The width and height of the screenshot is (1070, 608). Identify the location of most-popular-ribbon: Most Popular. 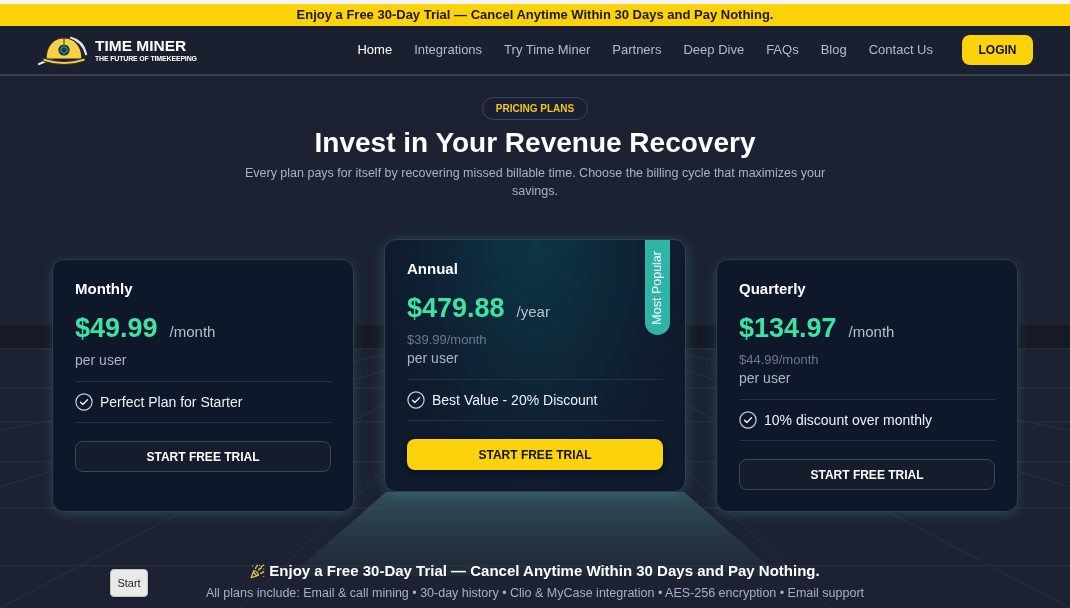
(657, 287).